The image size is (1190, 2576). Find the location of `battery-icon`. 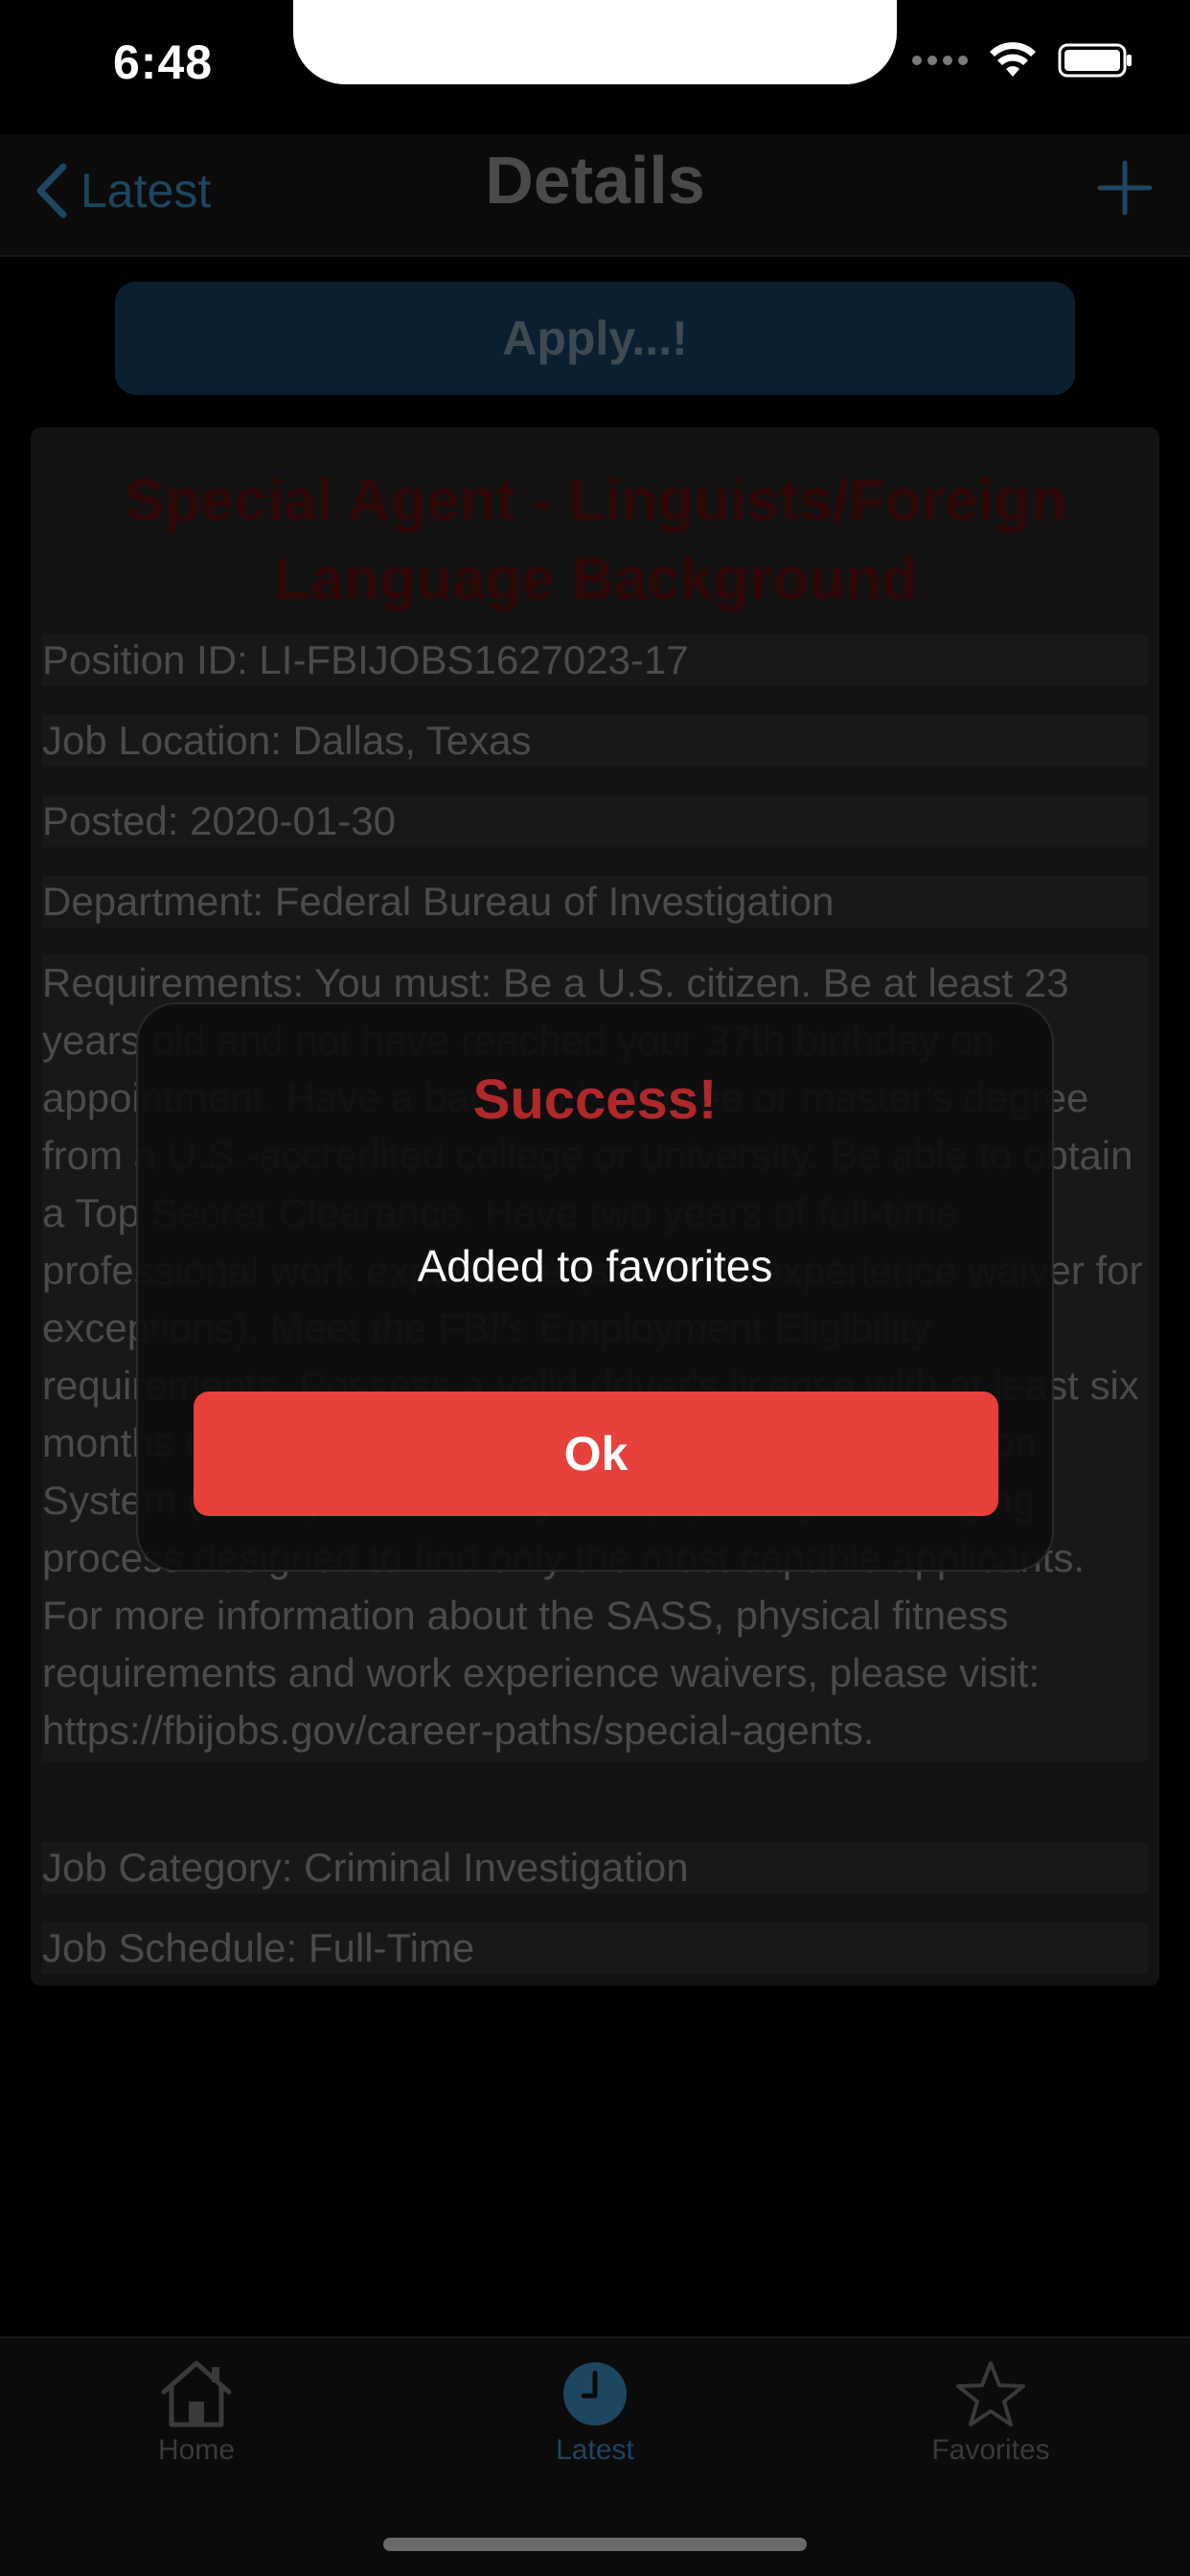

battery-icon is located at coordinates (1095, 60).